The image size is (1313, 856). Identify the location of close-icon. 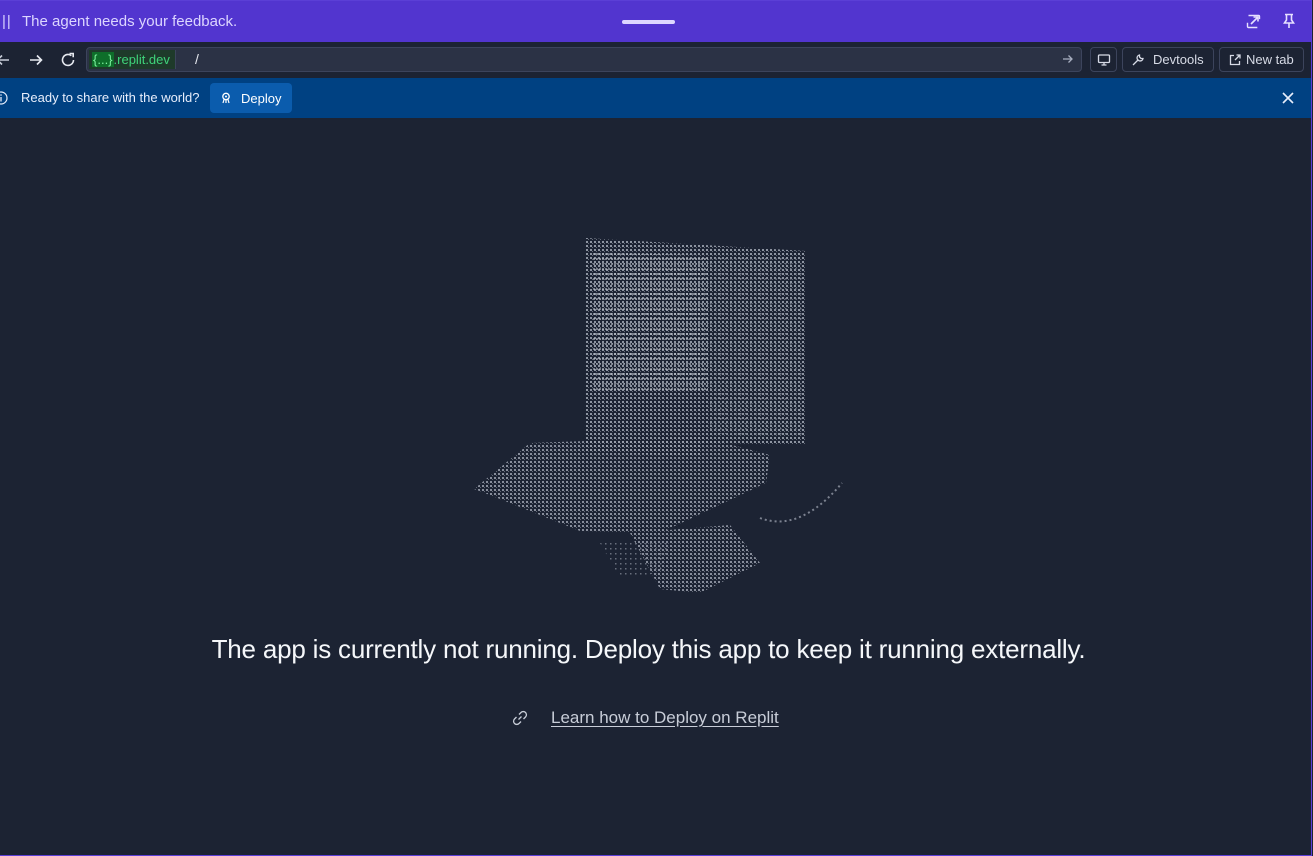
(1288, 98).